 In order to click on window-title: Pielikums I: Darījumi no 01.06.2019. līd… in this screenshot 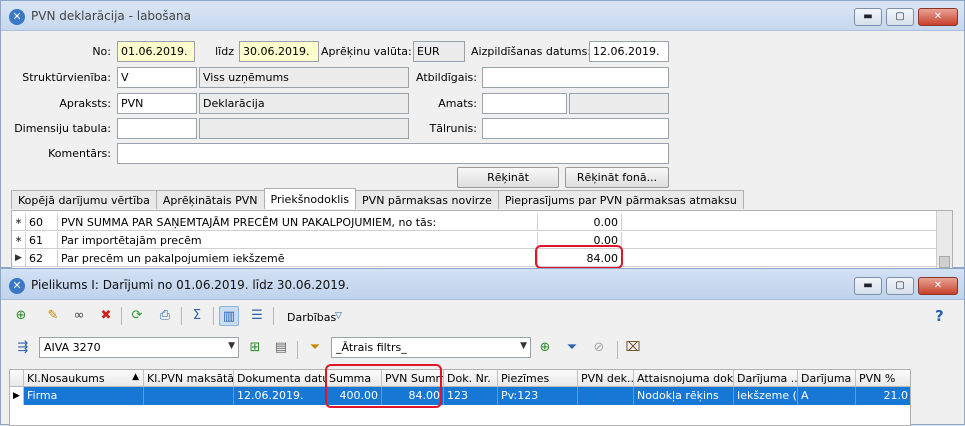, I will do `click(190, 285)`.